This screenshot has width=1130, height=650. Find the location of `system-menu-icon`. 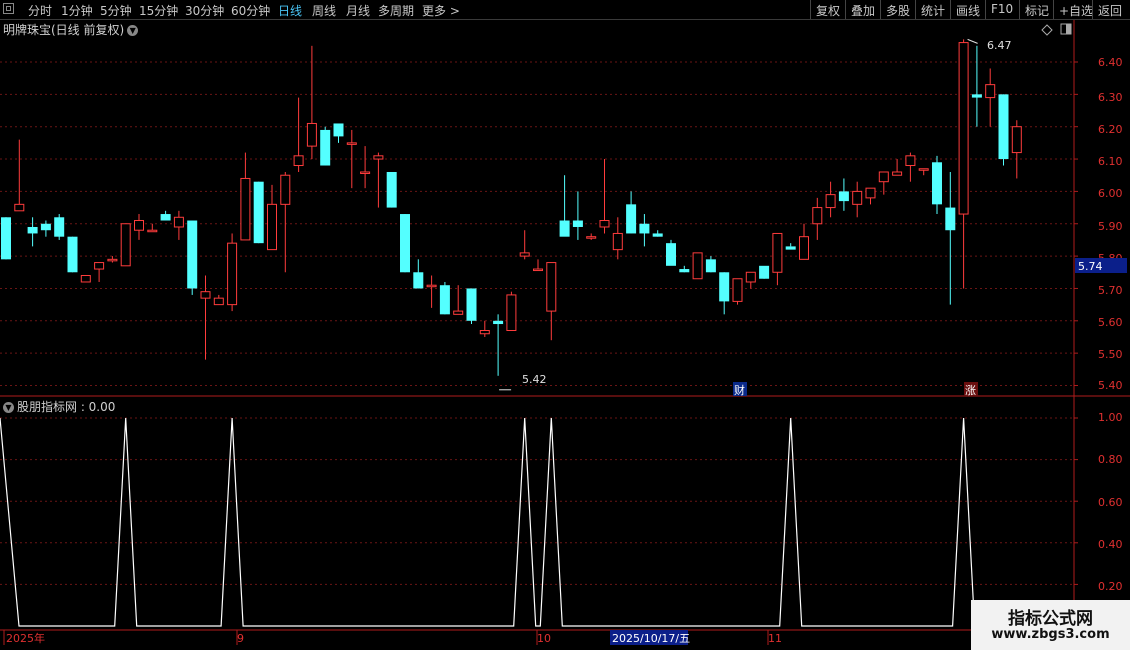

system-menu-icon is located at coordinates (8, 8).